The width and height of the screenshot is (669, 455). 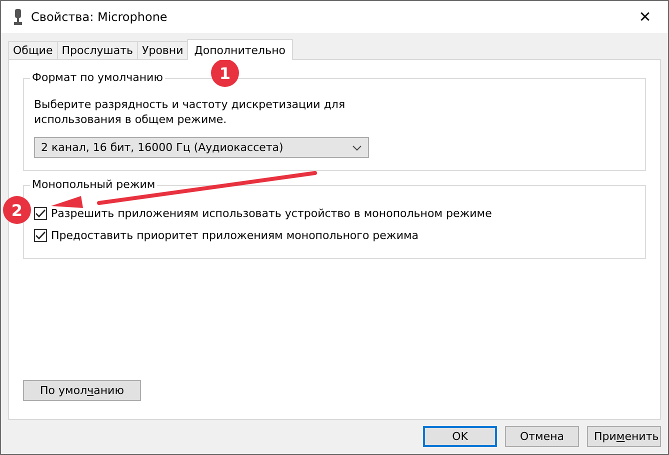 I want to click on tab: Прослушать, so click(x=97, y=50).